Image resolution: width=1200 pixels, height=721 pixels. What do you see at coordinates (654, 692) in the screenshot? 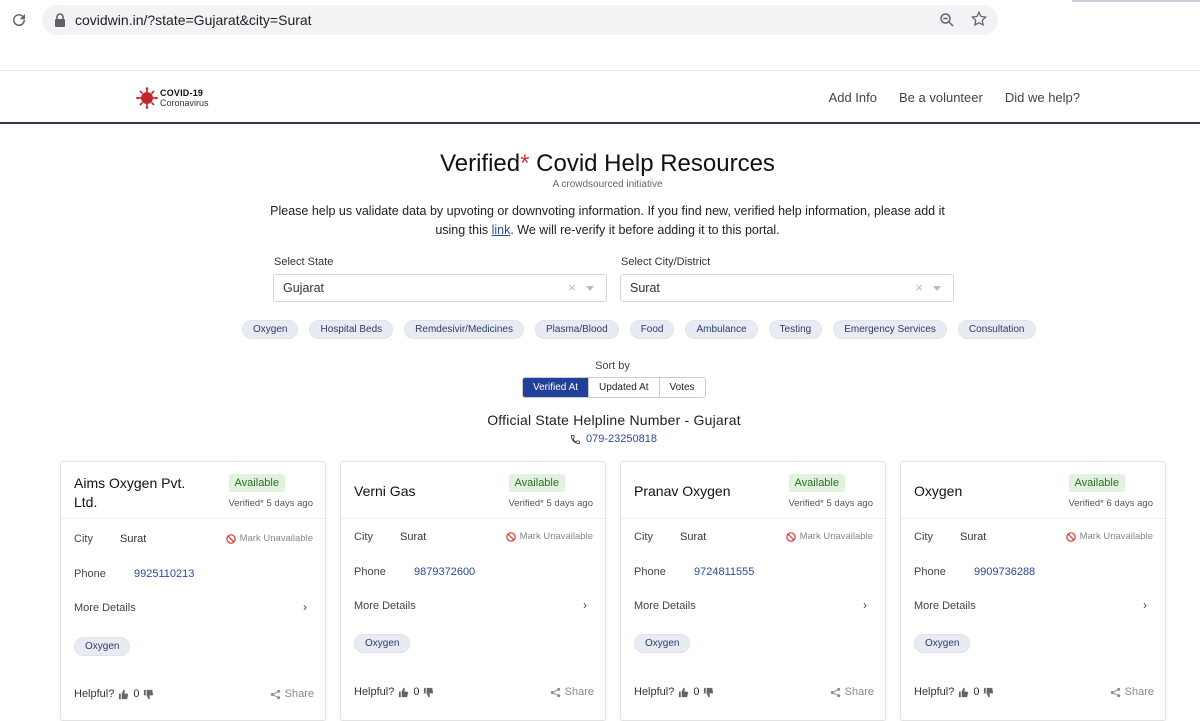
I see `helpful-label: Helpful?` at bounding box center [654, 692].